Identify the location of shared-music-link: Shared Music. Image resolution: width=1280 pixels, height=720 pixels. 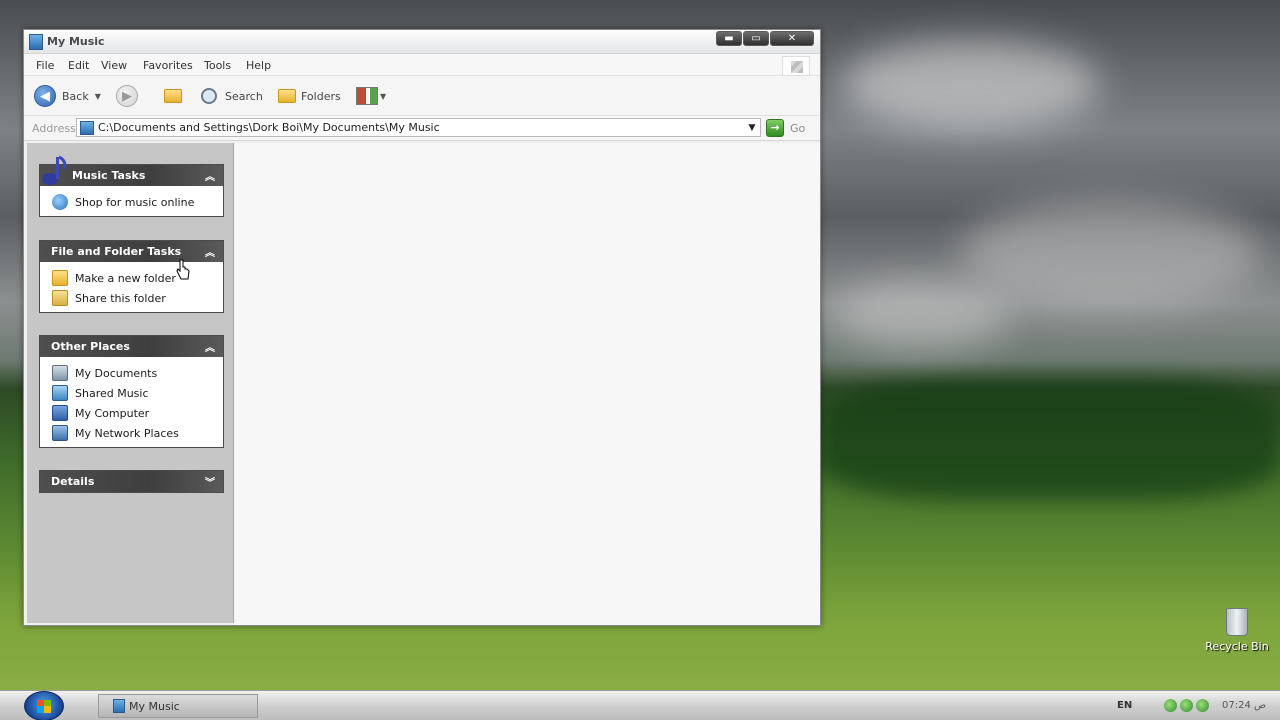
(131, 393).